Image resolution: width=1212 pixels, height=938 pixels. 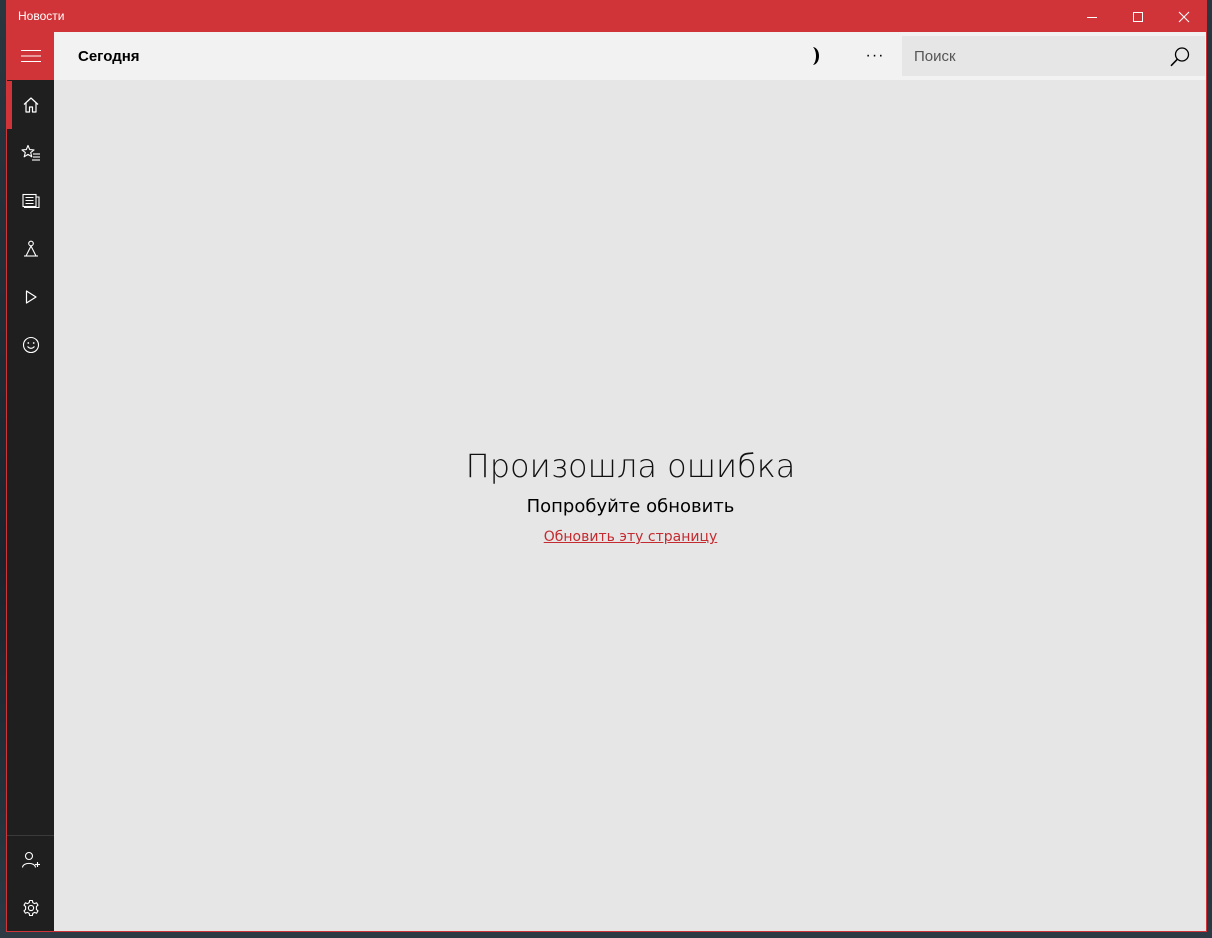 I want to click on local-icon, so click(x=30, y=248).